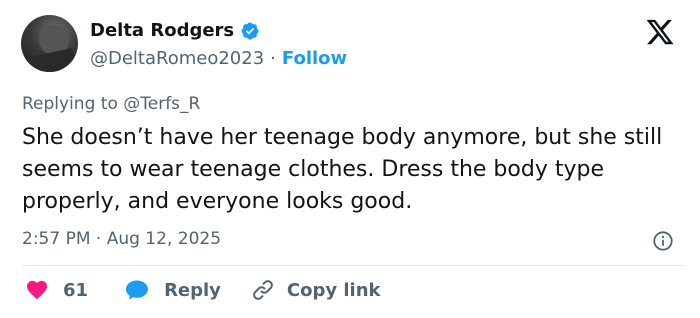 The width and height of the screenshot is (700, 318). Describe the element at coordinates (37, 290) in the screenshot. I see `heart-icon` at that location.